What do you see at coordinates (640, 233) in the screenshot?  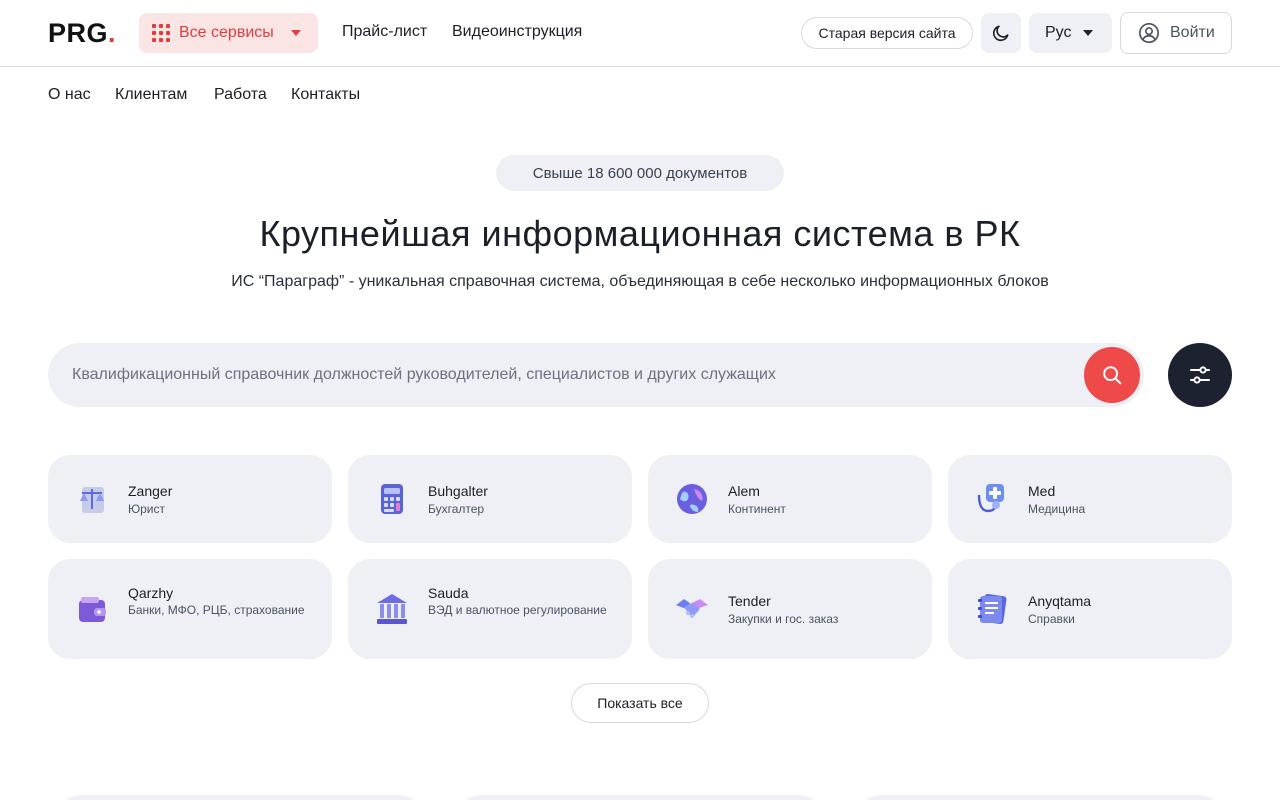 I see `page-title: Крупнейшая информационная система в РК` at bounding box center [640, 233].